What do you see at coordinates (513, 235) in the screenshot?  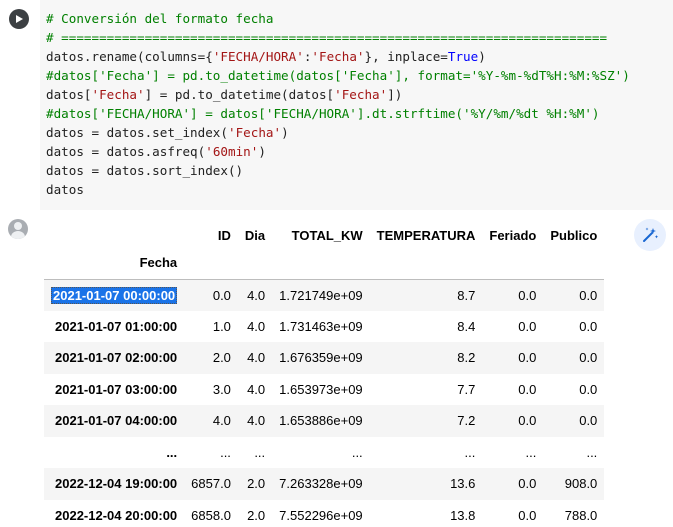 I see `column-header: Feriado` at bounding box center [513, 235].